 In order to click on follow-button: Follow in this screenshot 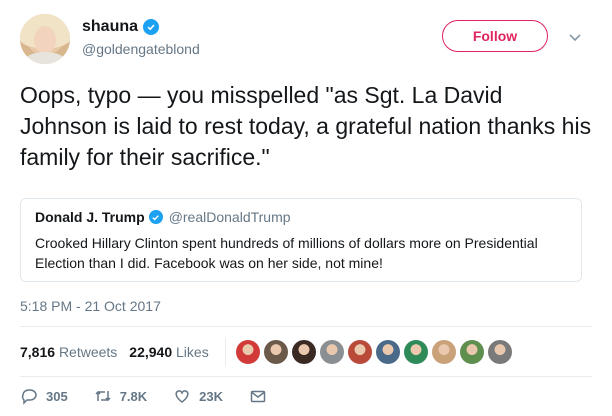, I will do `click(495, 36)`.